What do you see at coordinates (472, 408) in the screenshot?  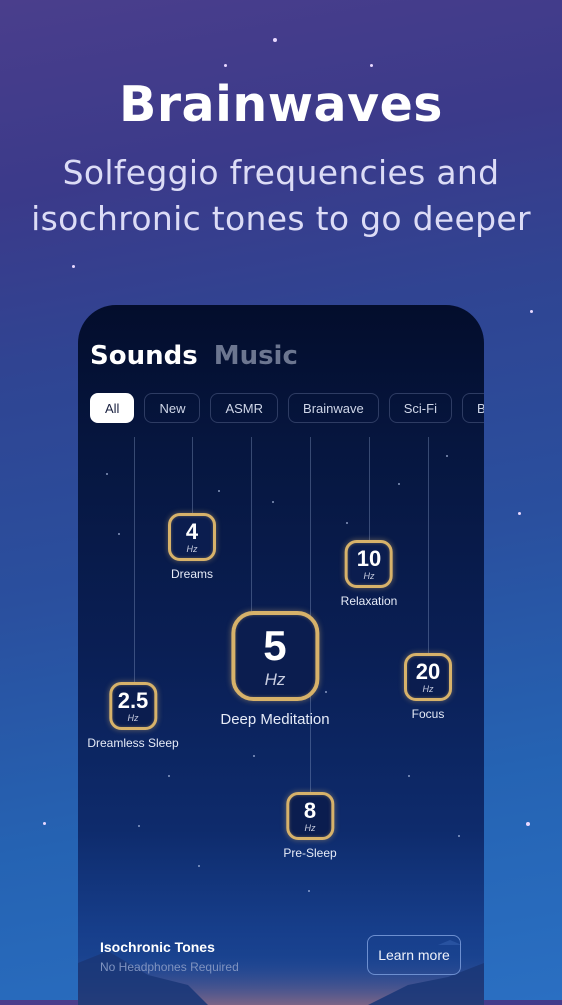 I see `filter-chip-baby: Bab` at bounding box center [472, 408].